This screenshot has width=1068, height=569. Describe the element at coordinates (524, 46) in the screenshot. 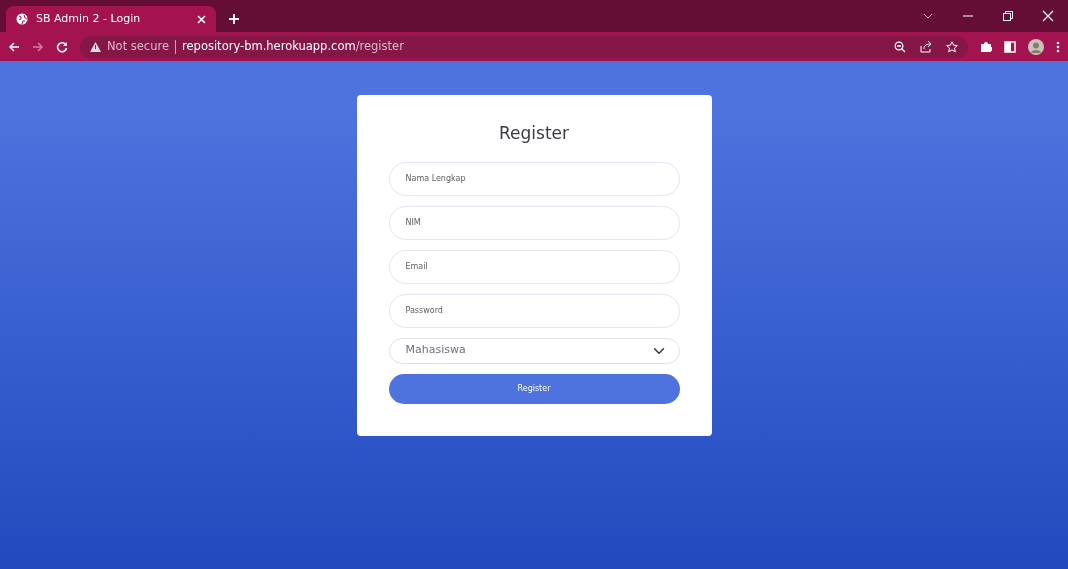

I see `address-bar: Not secure repository-bm.herokuapp.com/register` at that location.